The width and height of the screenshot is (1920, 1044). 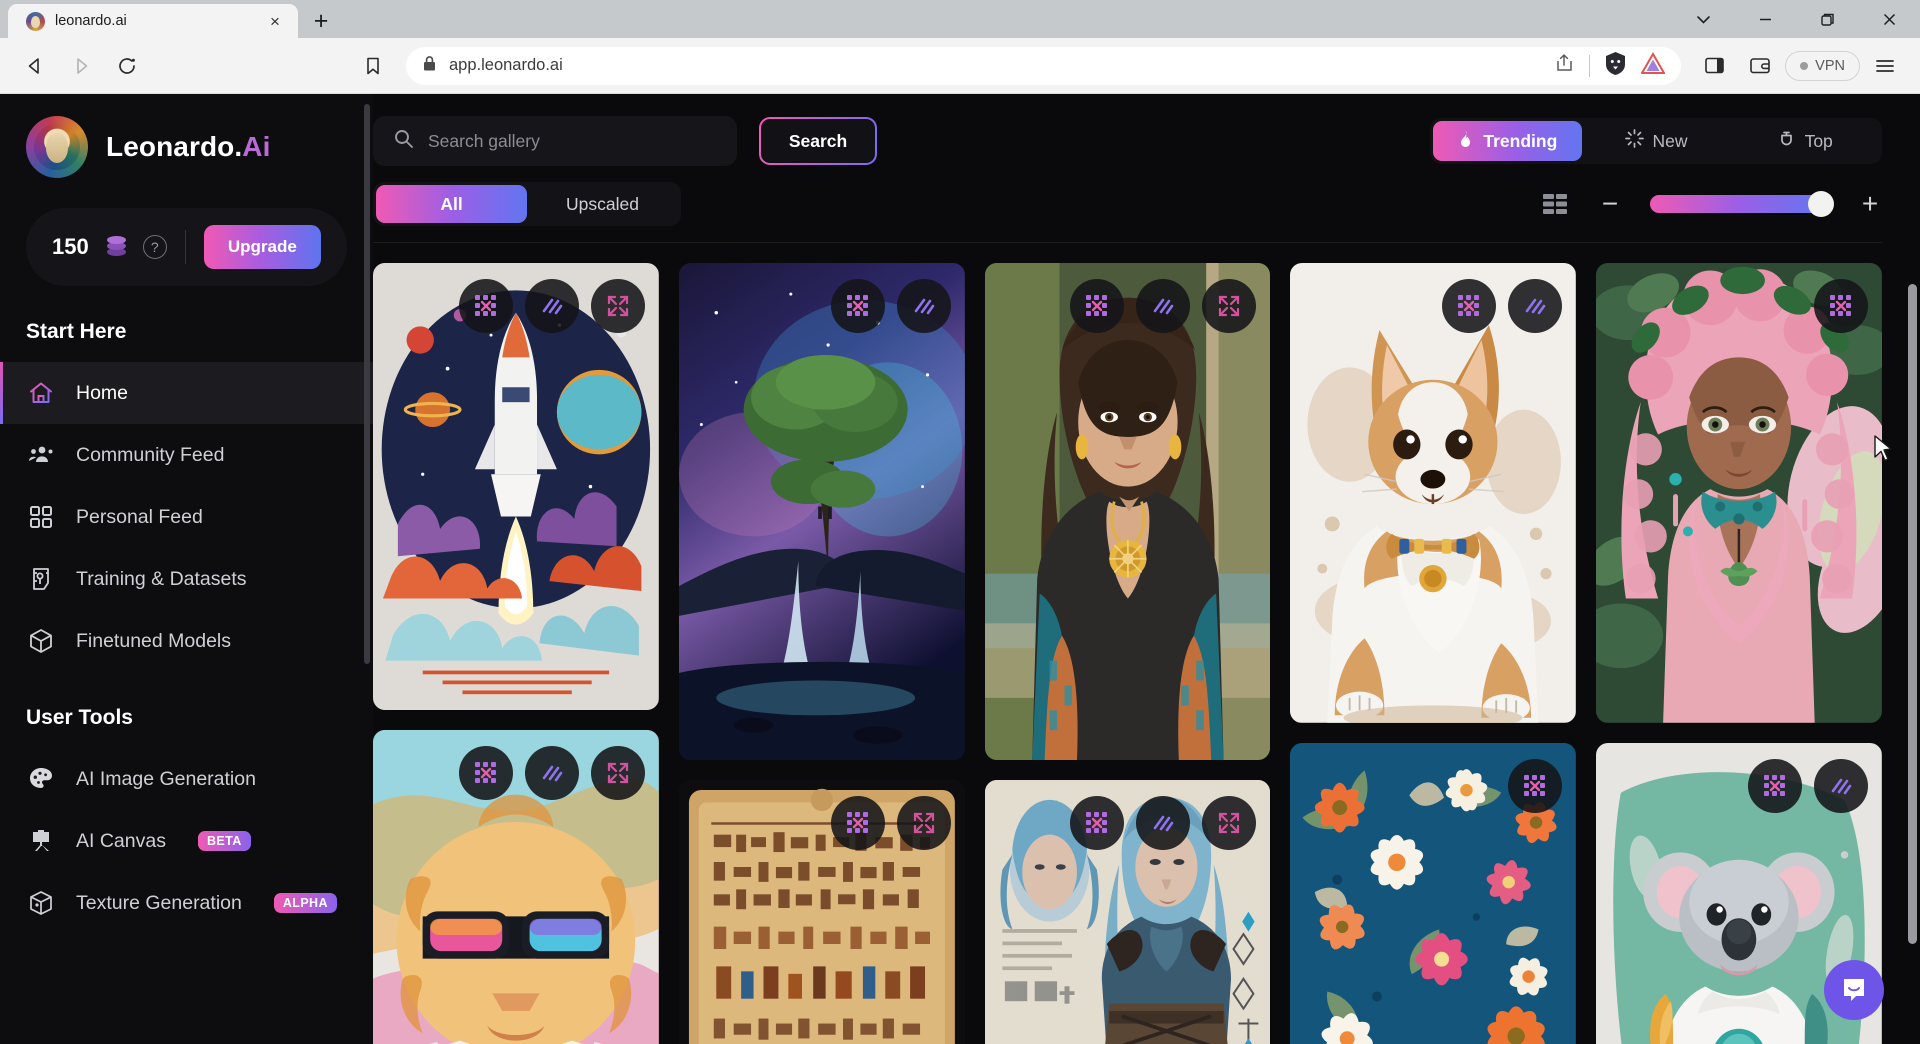 I want to click on sidebar-panel-icon, so click(x=1714, y=66).